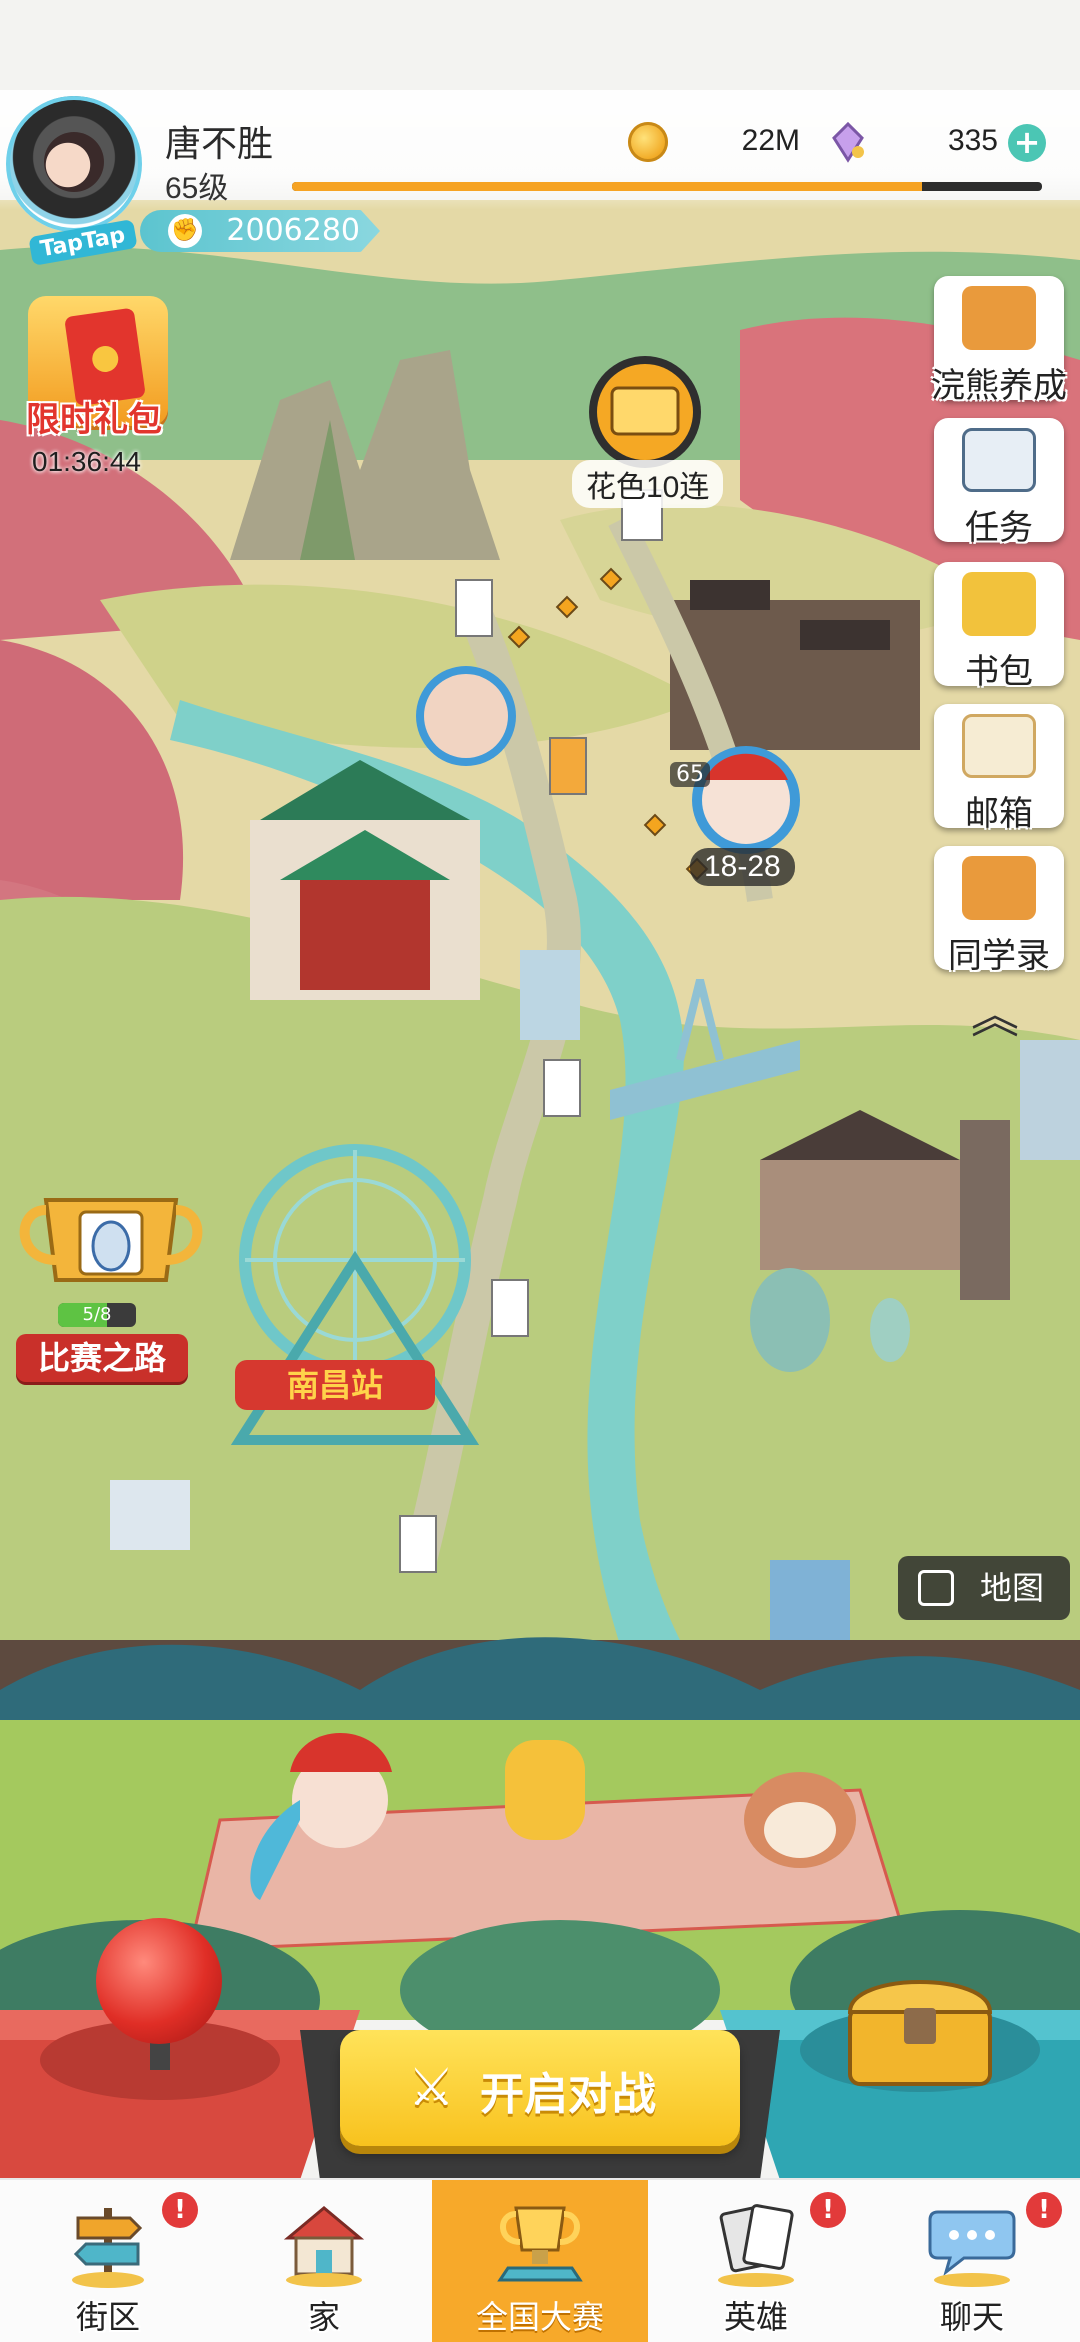 This screenshot has width=1080, height=2342. What do you see at coordinates (972, 140) in the screenshot?
I see `gem-amount: 335` at bounding box center [972, 140].